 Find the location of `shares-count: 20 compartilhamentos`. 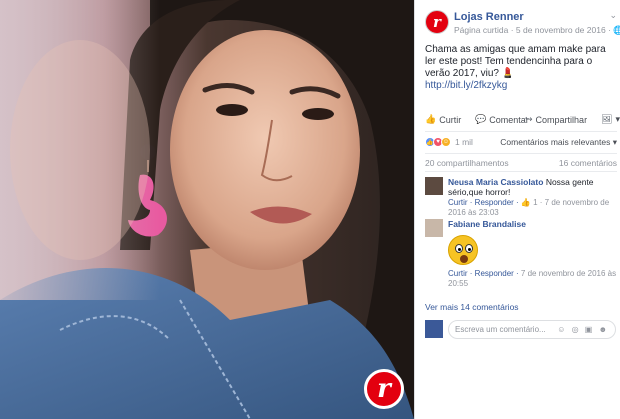

shares-count: 20 compartilhamentos is located at coordinates (467, 163).